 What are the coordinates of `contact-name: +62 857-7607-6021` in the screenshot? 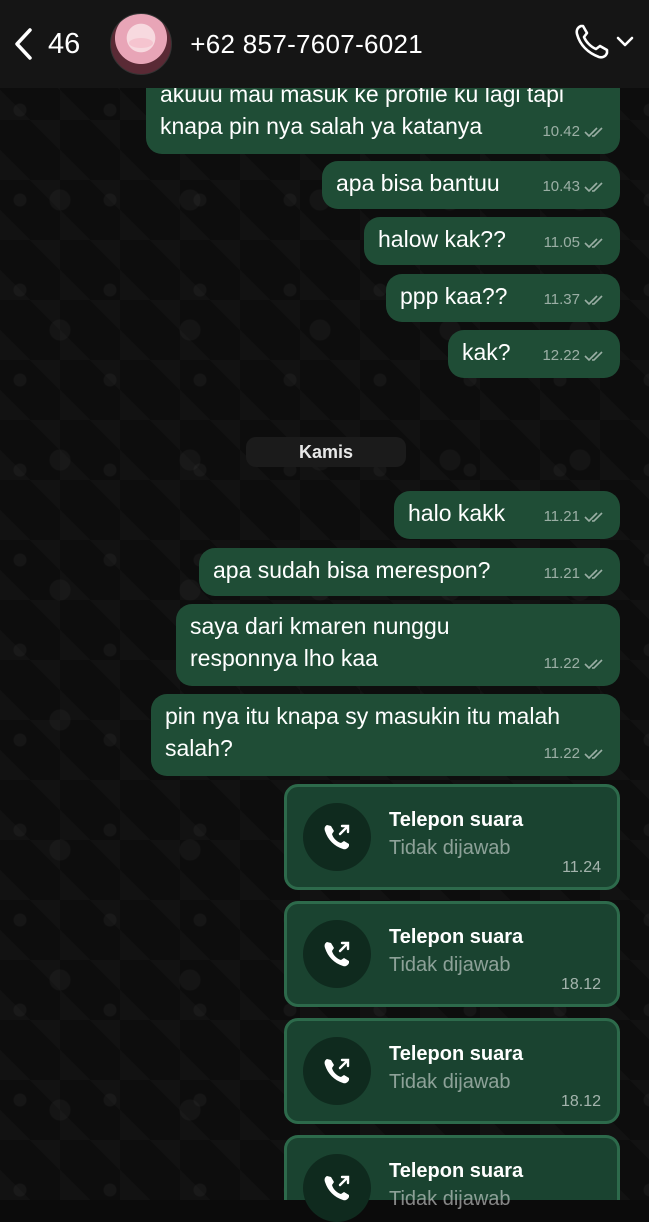 It's located at (306, 44).